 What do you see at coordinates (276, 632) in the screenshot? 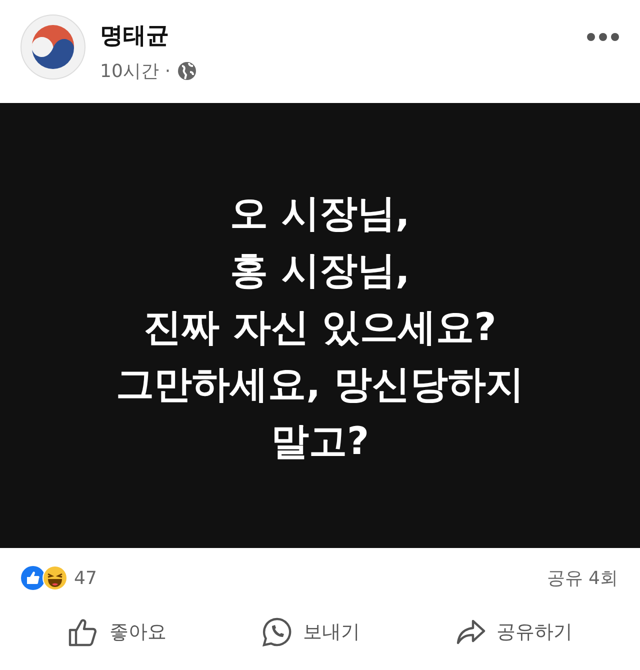
I see `chat-phone-icon` at bounding box center [276, 632].